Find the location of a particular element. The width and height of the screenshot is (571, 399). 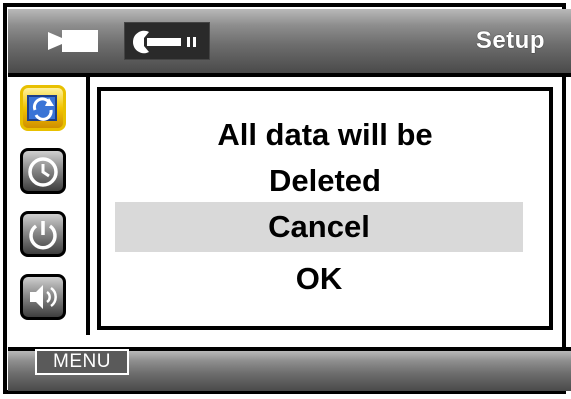

refresh-icon is located at coordinates (42, 108).